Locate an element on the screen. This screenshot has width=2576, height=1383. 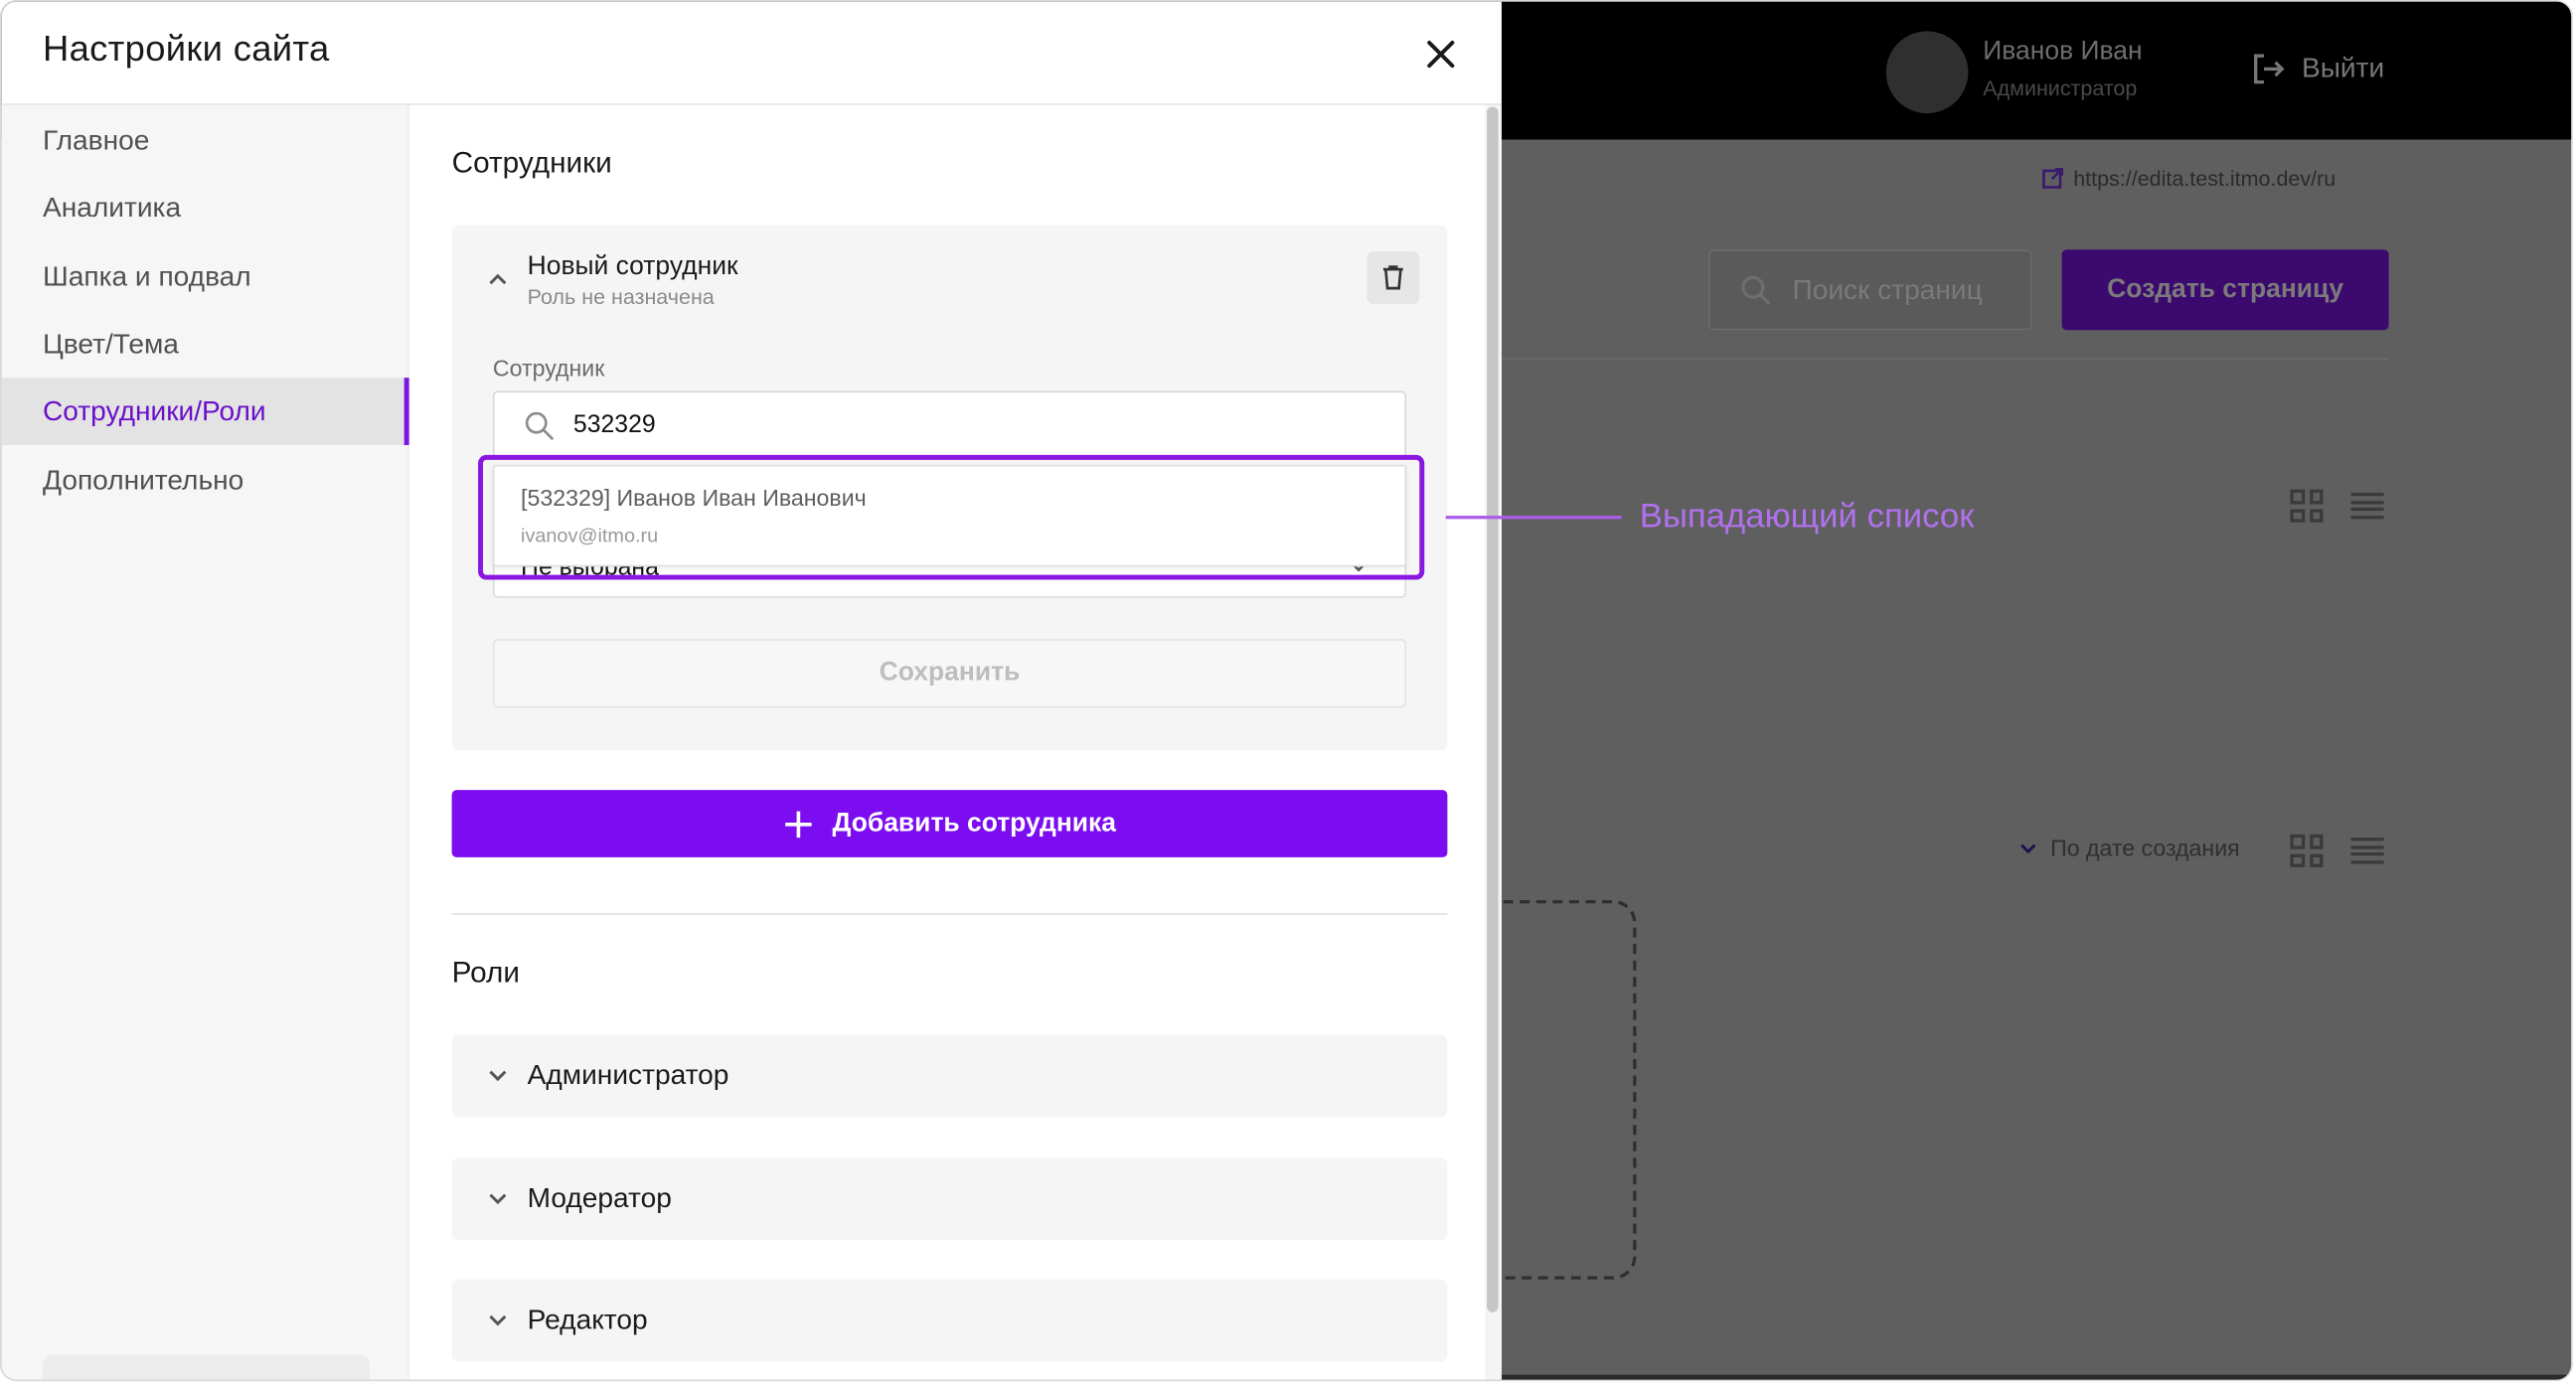
plus-icon is located at coordinates (798, 824).